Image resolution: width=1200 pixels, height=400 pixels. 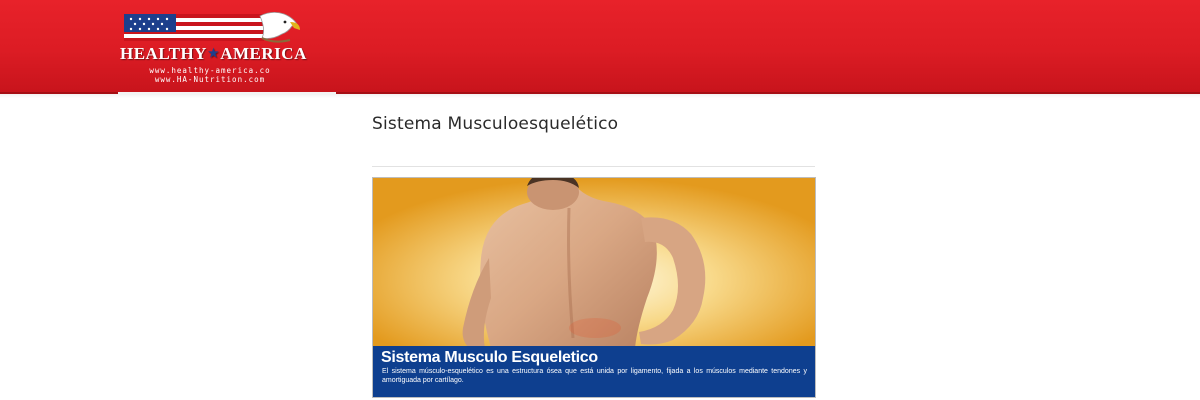 I want to click on brand-name-left: HEALTHY, so click(x=163, y=53).